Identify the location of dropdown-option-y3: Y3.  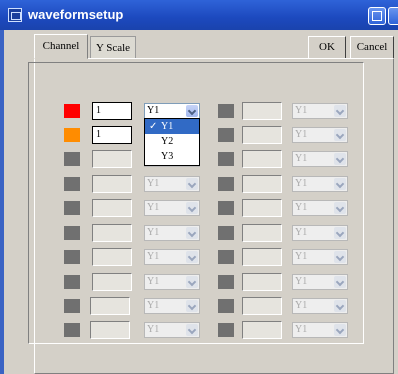
(172, 156).